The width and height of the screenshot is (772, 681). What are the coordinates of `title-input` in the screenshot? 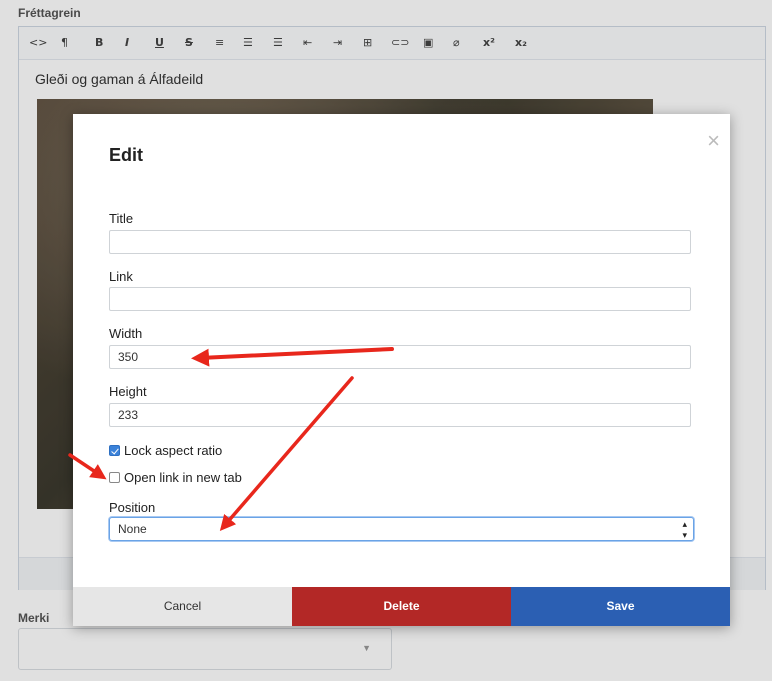 It's located at (400, 242).